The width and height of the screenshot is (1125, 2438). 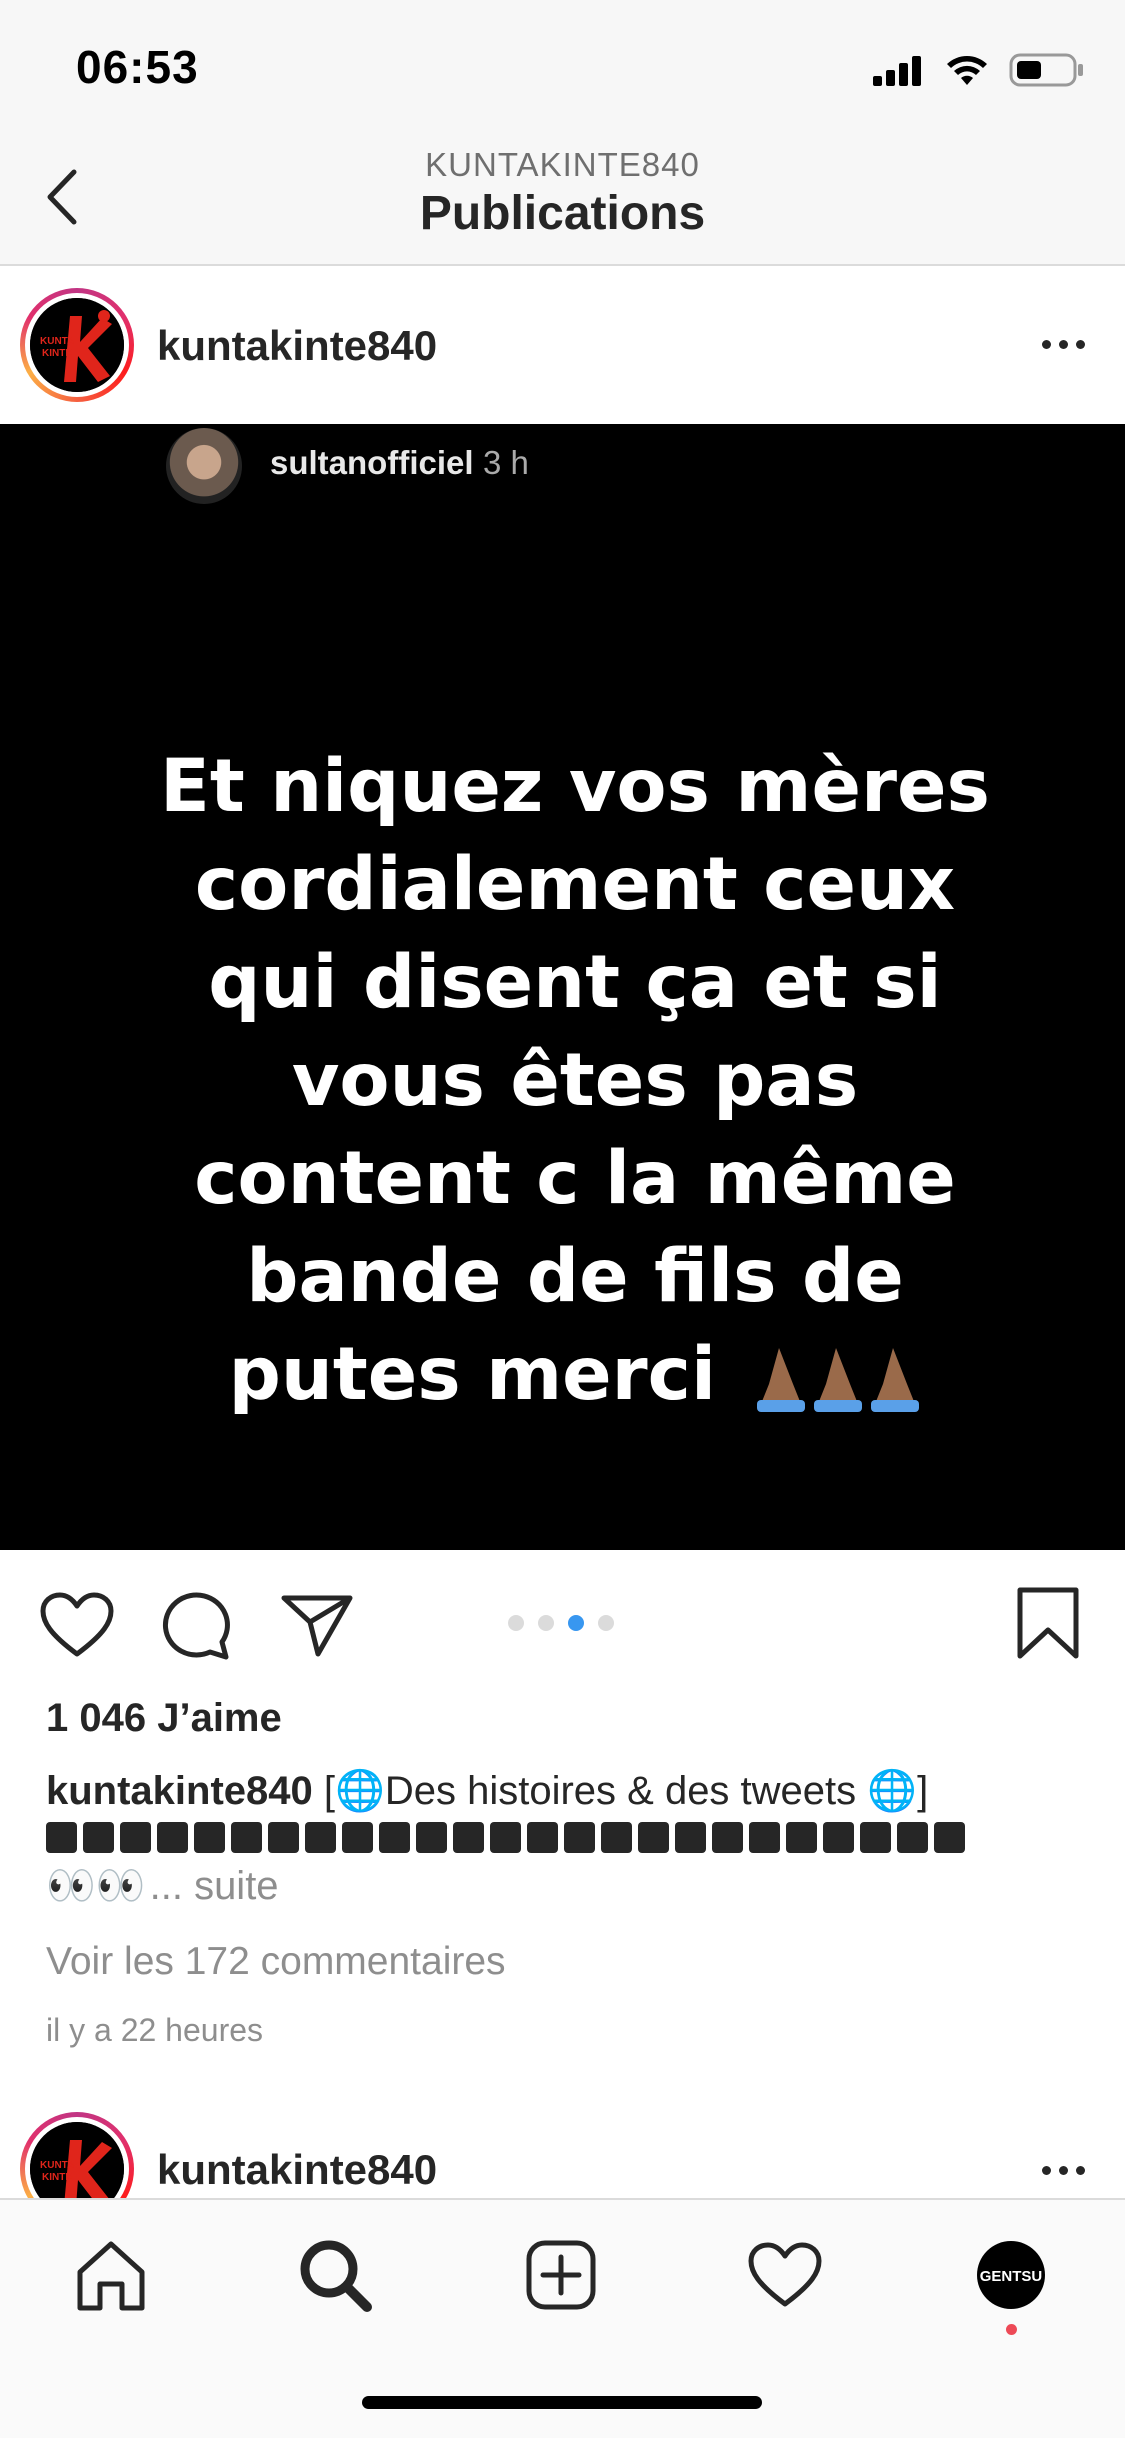 I want to click on bookmark-icon, so click(x=1048, y=1623).